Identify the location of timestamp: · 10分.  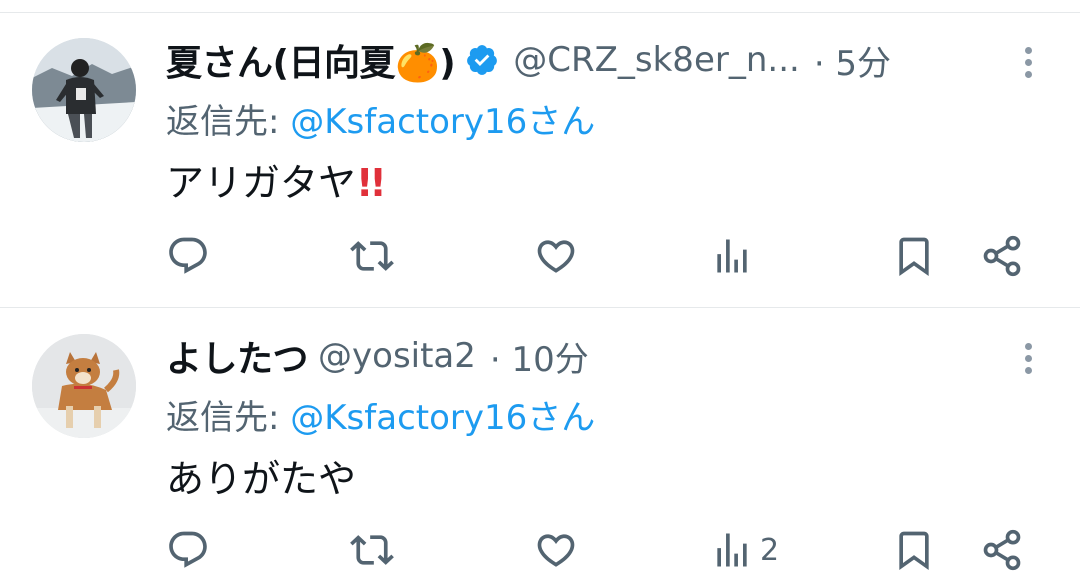
(539, 356).